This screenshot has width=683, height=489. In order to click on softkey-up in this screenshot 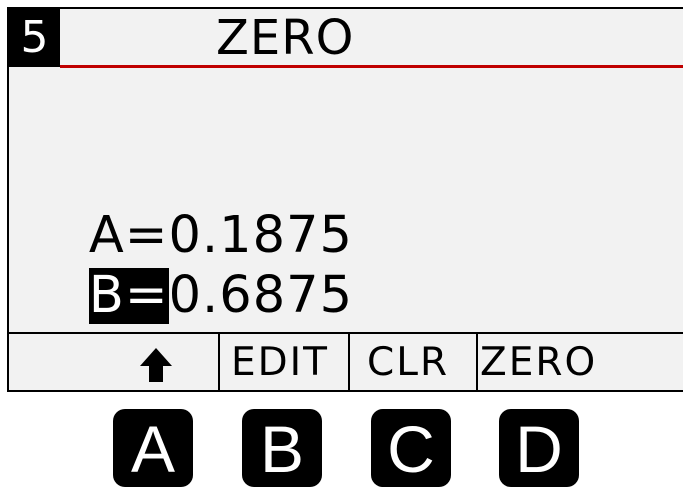, I will do `click(114, 363)`.